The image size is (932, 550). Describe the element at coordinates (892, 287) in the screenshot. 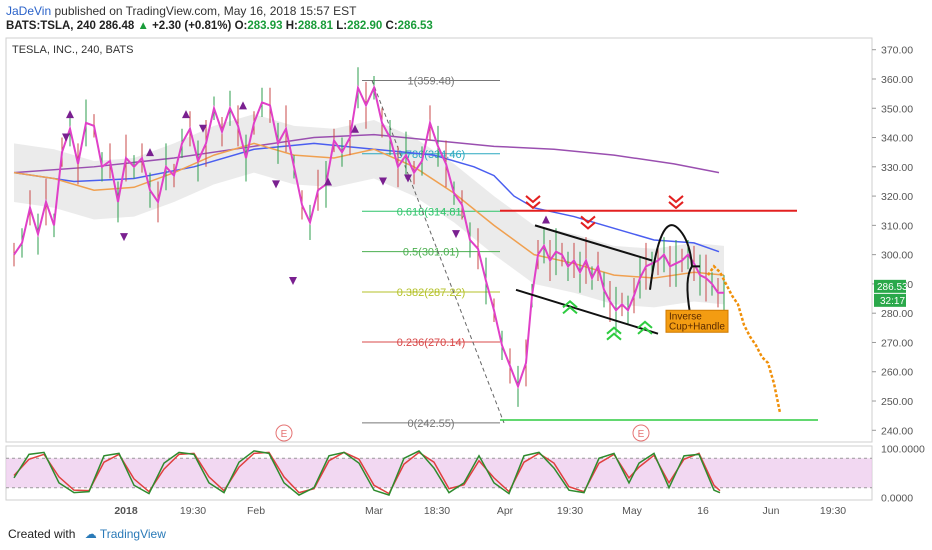

I see `current-price-text: 286.53` at that location.